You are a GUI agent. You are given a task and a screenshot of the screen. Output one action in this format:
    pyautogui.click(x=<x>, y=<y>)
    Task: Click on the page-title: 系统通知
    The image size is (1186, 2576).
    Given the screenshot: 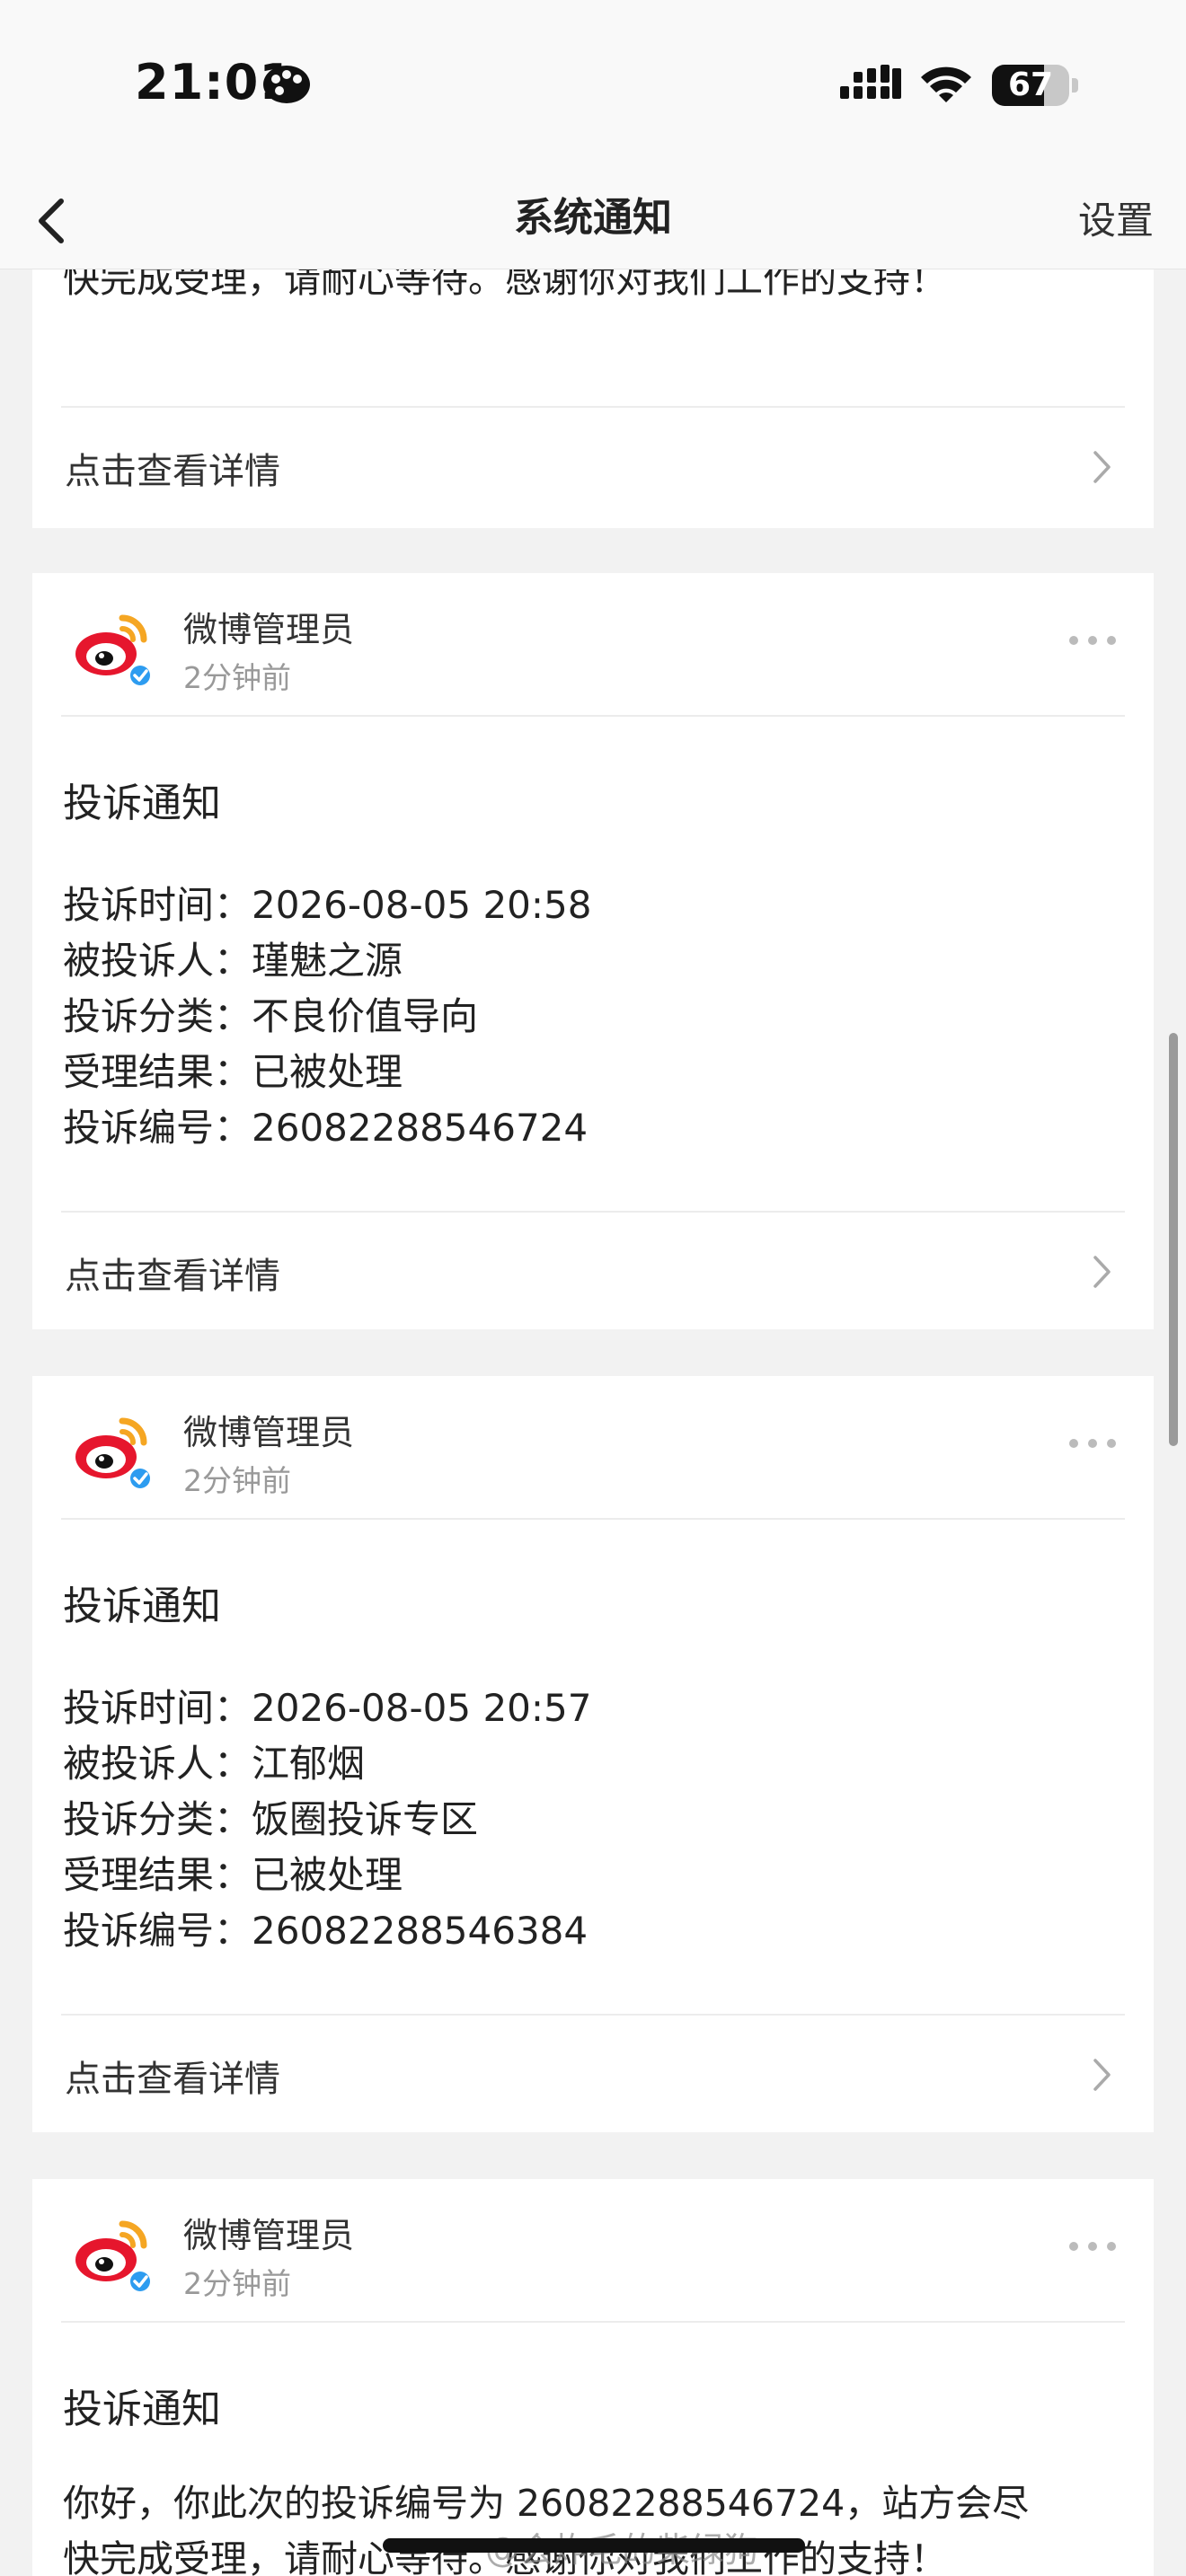 What is the action you would take?
    pyautogui.click(x=593, y=218)
    